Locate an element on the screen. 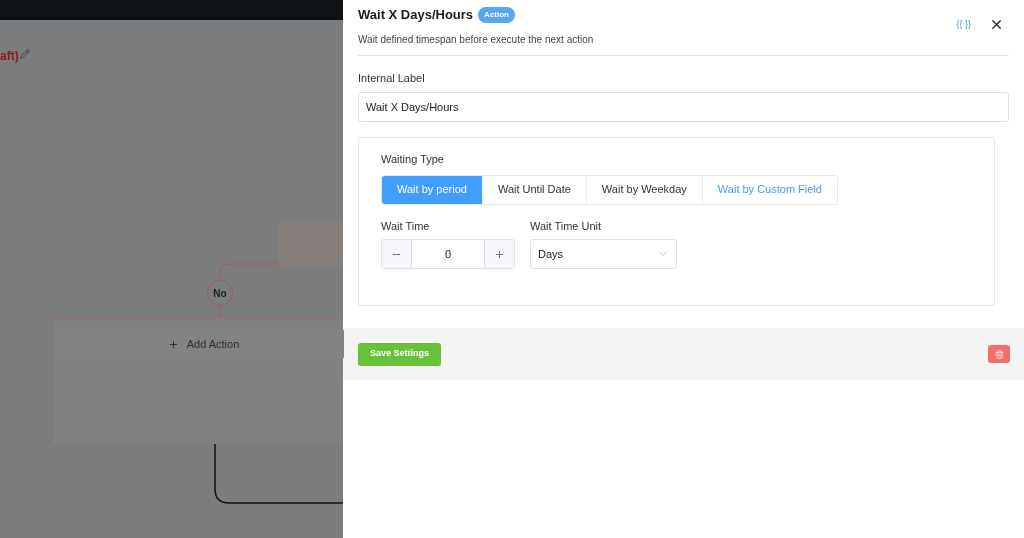 Image resolution: width=1024 pixels, height=538 pixels. close-icon is located at coordinates (996, 24).